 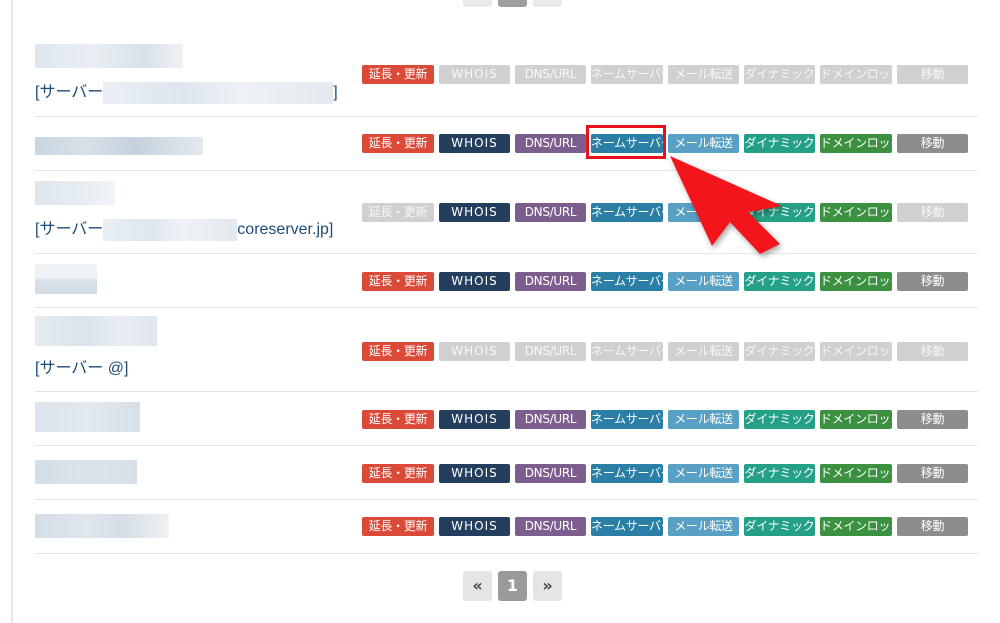 I want to click on top-pagination-current, so click(x=512, y=3).